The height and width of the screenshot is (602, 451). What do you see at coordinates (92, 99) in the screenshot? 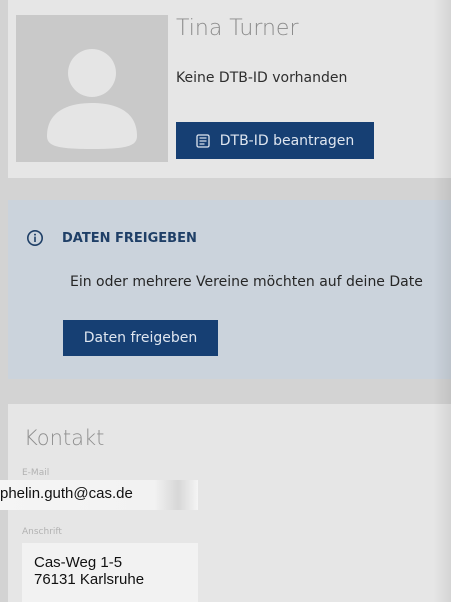
I see `user-placeholder-icon` at bounding box center [92, 99].